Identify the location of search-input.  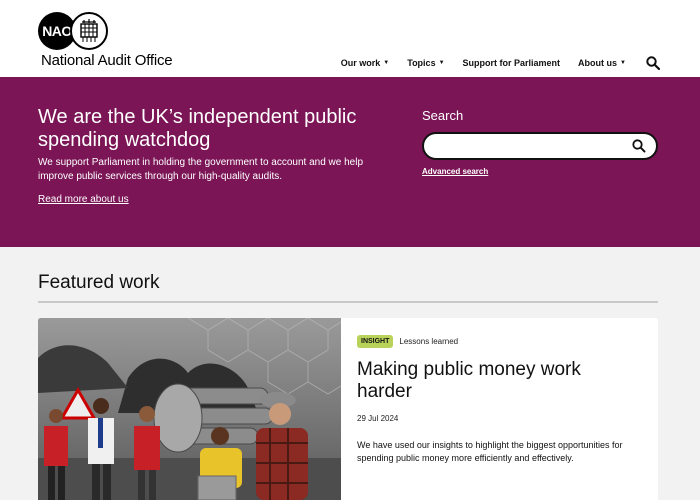
(531, 146).